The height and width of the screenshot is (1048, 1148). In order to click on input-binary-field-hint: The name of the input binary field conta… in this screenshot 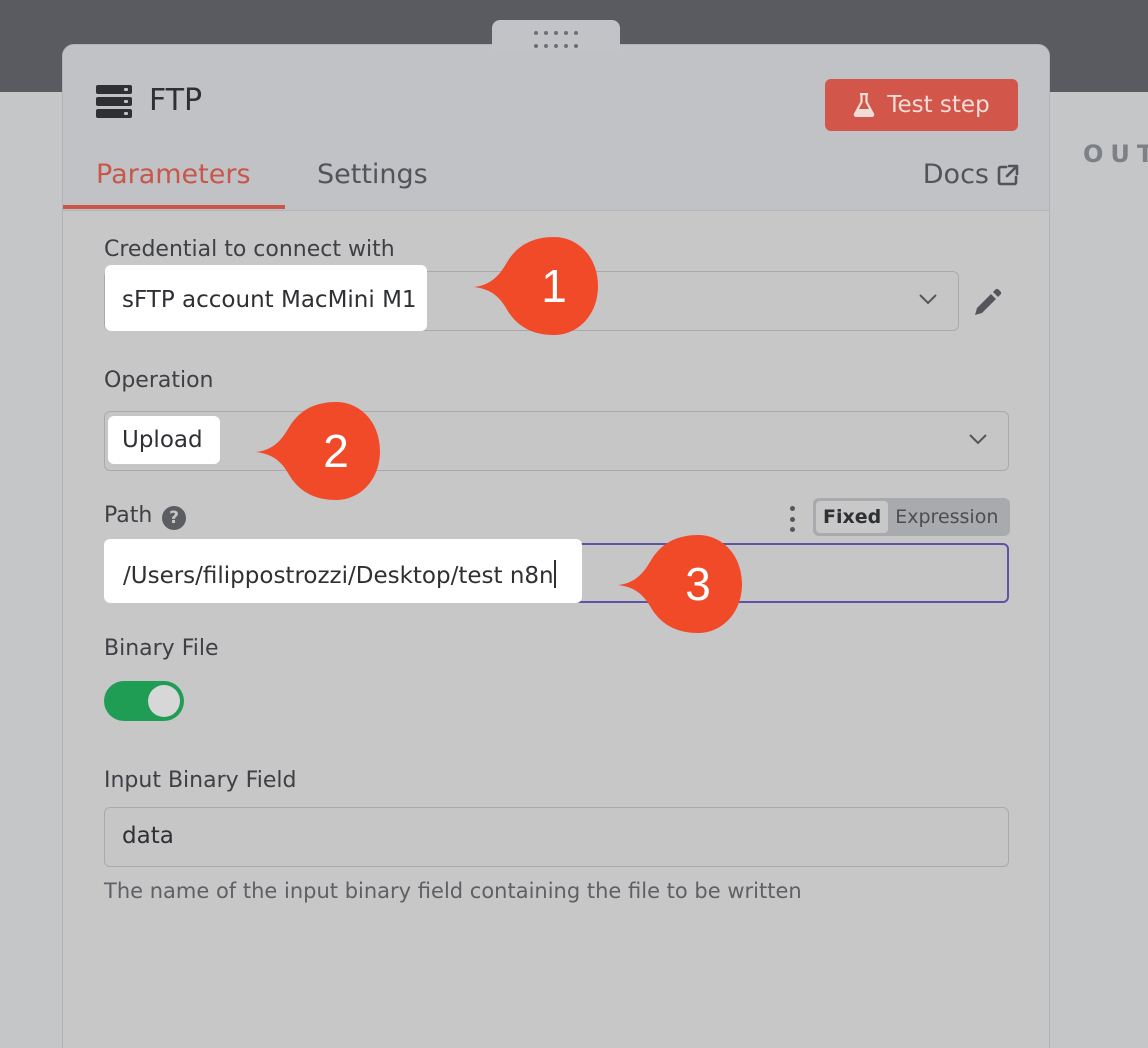, I will do `click(453, 891)`.